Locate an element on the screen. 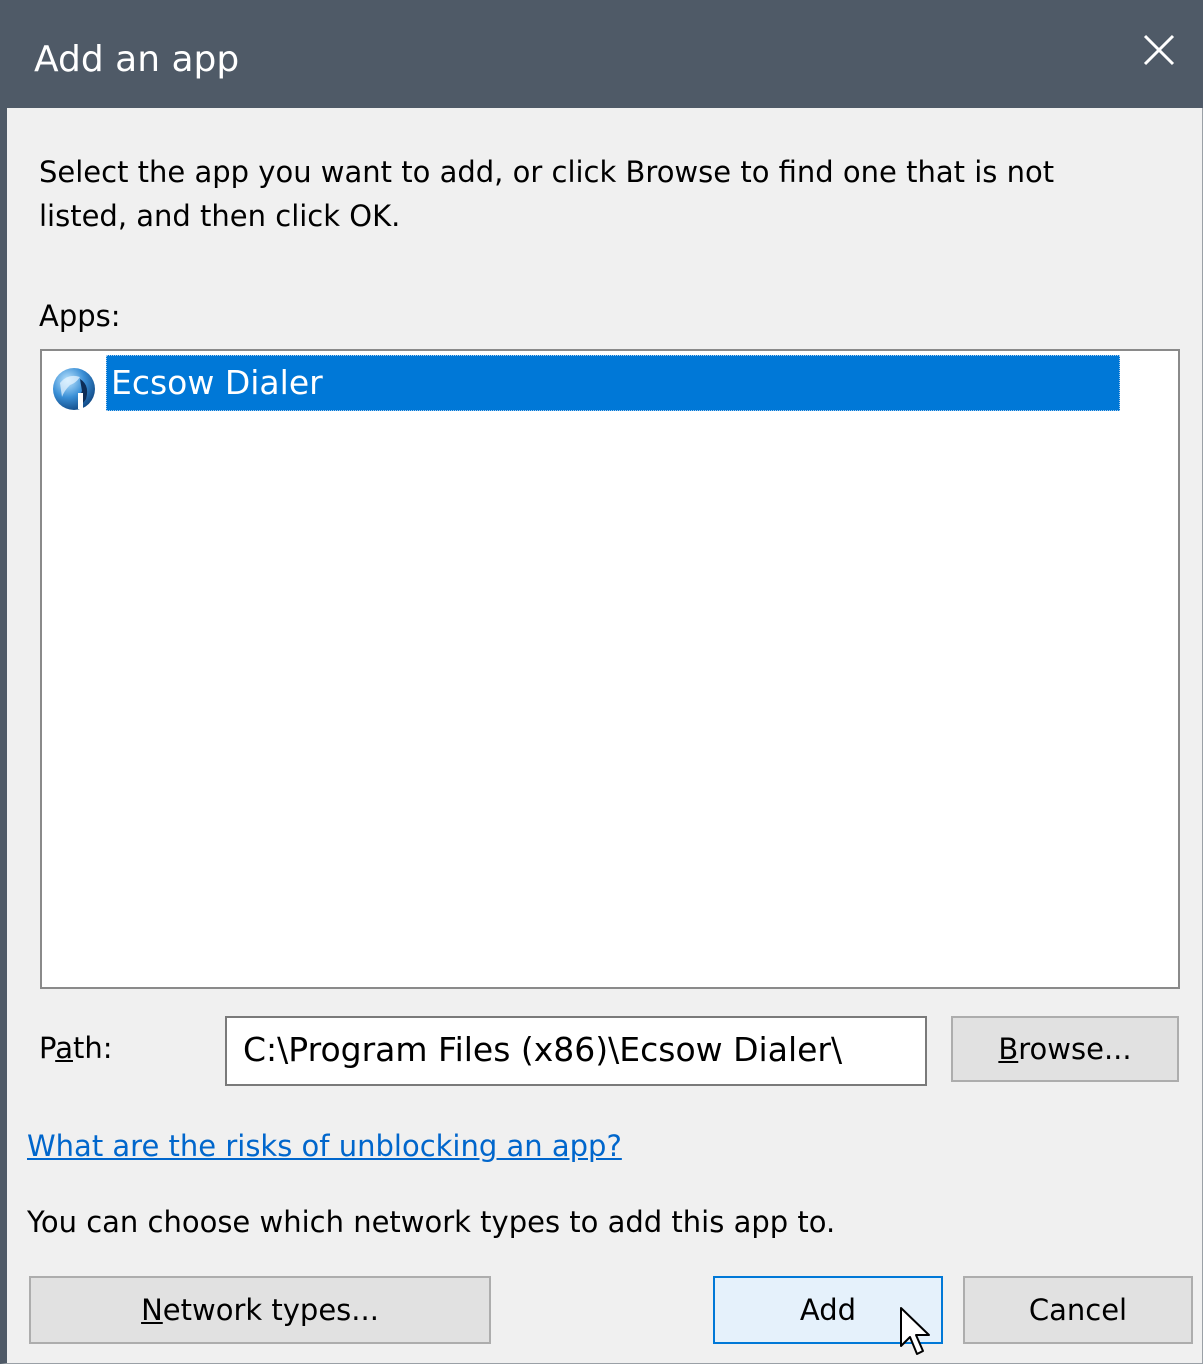 The height and width of the screenshot is (1364, 1203). add-button: Add is located at coordinates (828, 1310).